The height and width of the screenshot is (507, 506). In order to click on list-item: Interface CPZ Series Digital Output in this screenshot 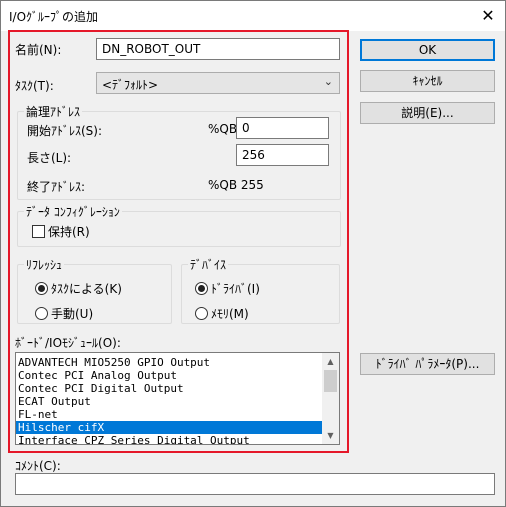, I will do `click(169, 439)`.